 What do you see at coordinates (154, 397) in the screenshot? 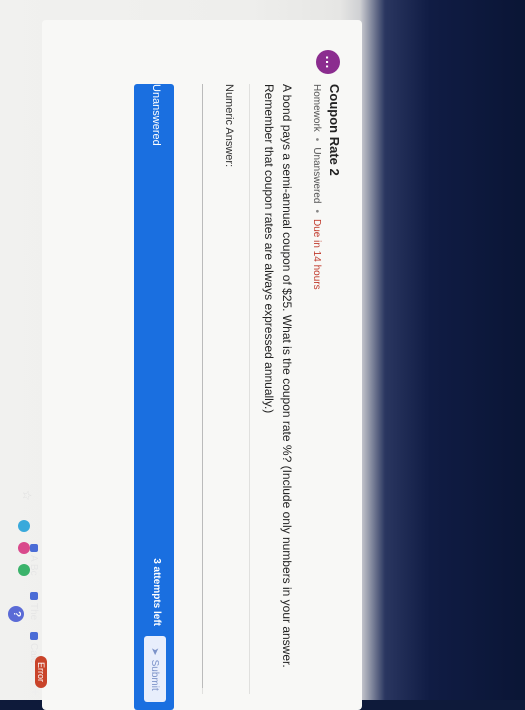
I see `footer-bar: Unanswered 3 attempts left ➤ Submit` at bounding box center [154, 397].